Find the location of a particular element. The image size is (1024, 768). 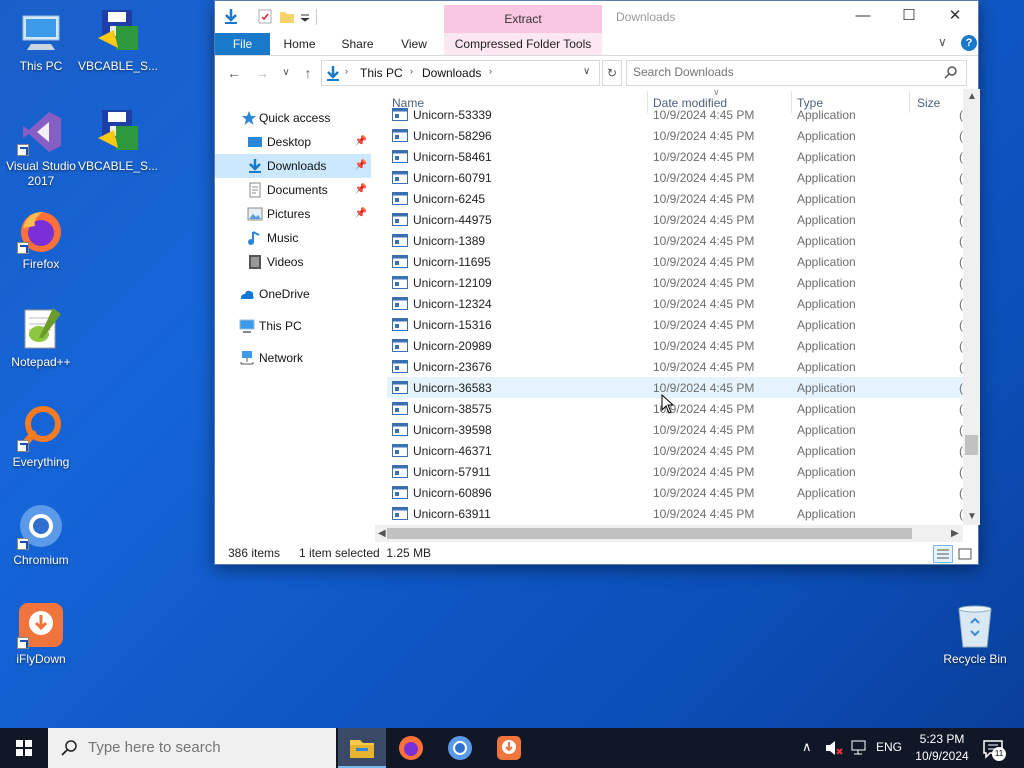

nav-downloads: Downloads 📌 is located at coordinates (293, 166).